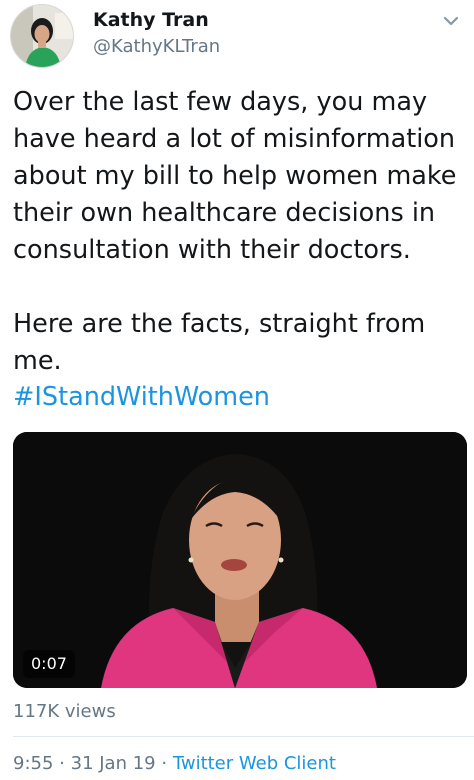 The image size is (474, 780). I want to click on avatar, so click(42, 36).